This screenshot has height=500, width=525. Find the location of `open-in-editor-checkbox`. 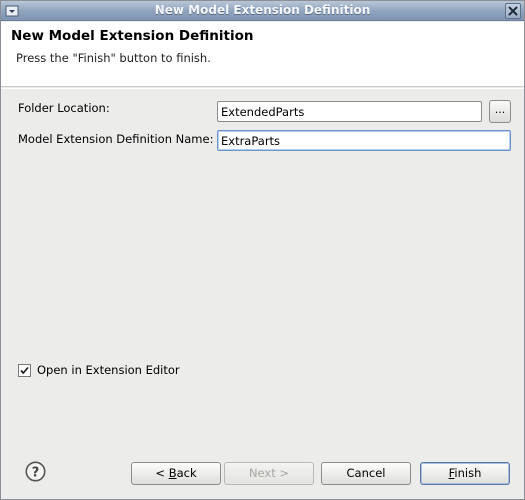

open-in-editor-checkbox is located at coordinates (24, 370).